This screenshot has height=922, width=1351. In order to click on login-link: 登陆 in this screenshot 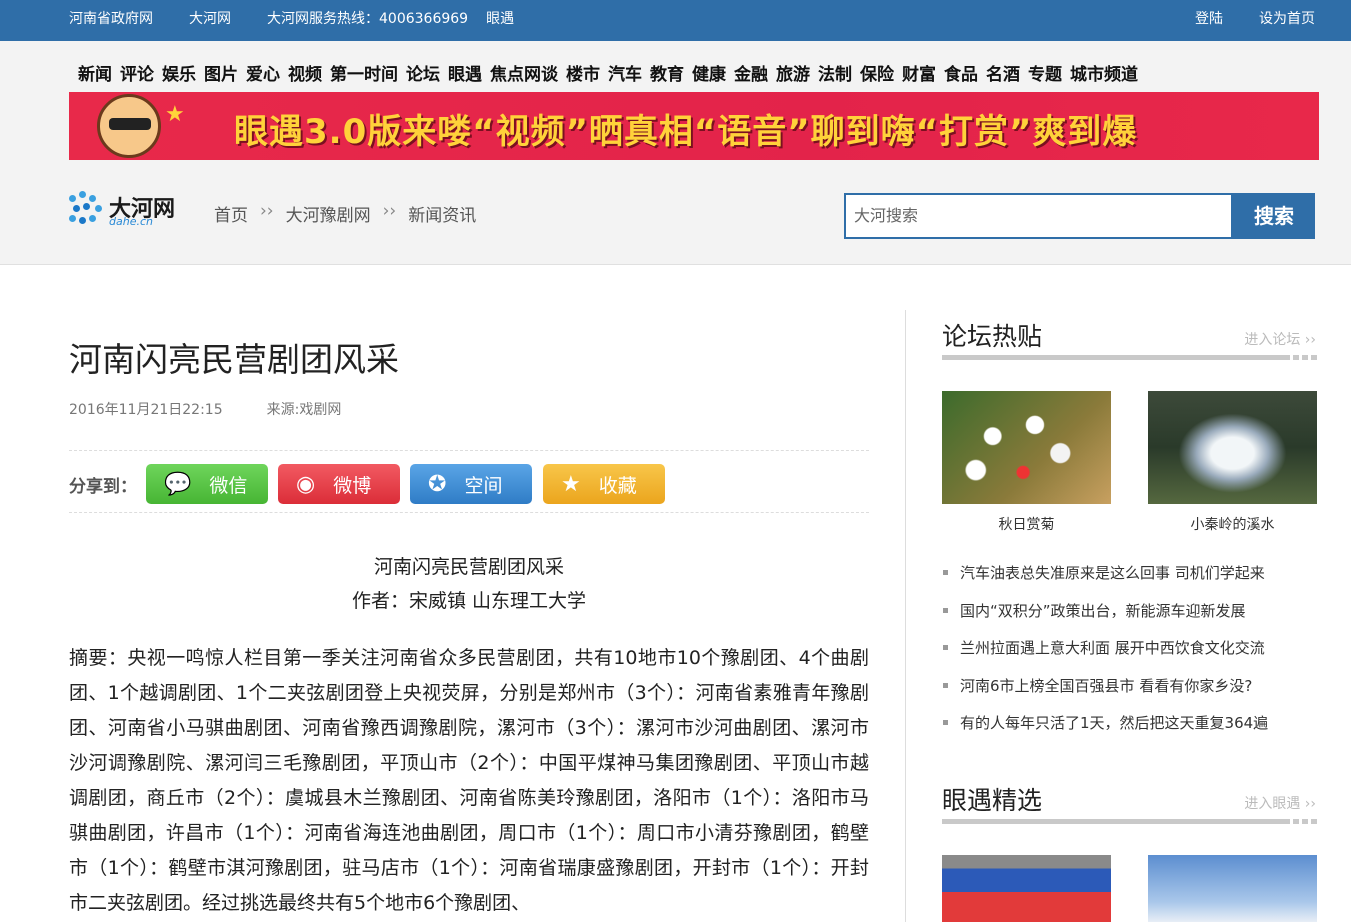, I will do `click(1209, 18)`.